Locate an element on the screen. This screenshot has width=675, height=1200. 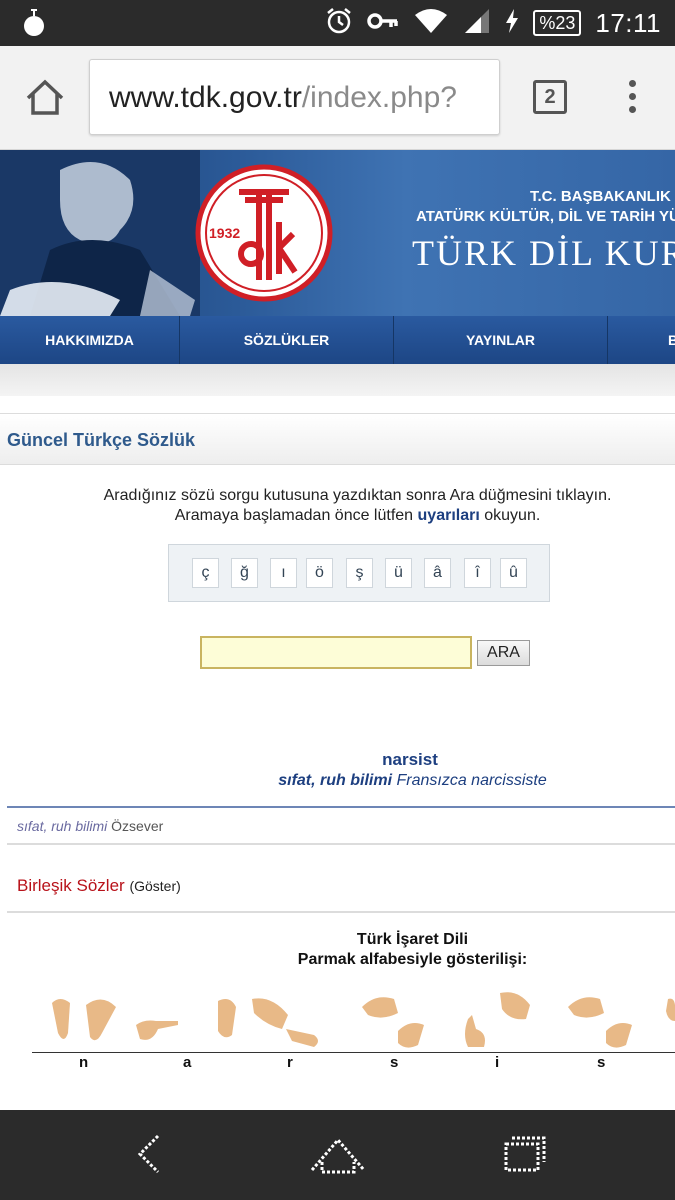
special-char-panel: ç ğ ı ö ş ü â î û is located at coordinates (359, 573).